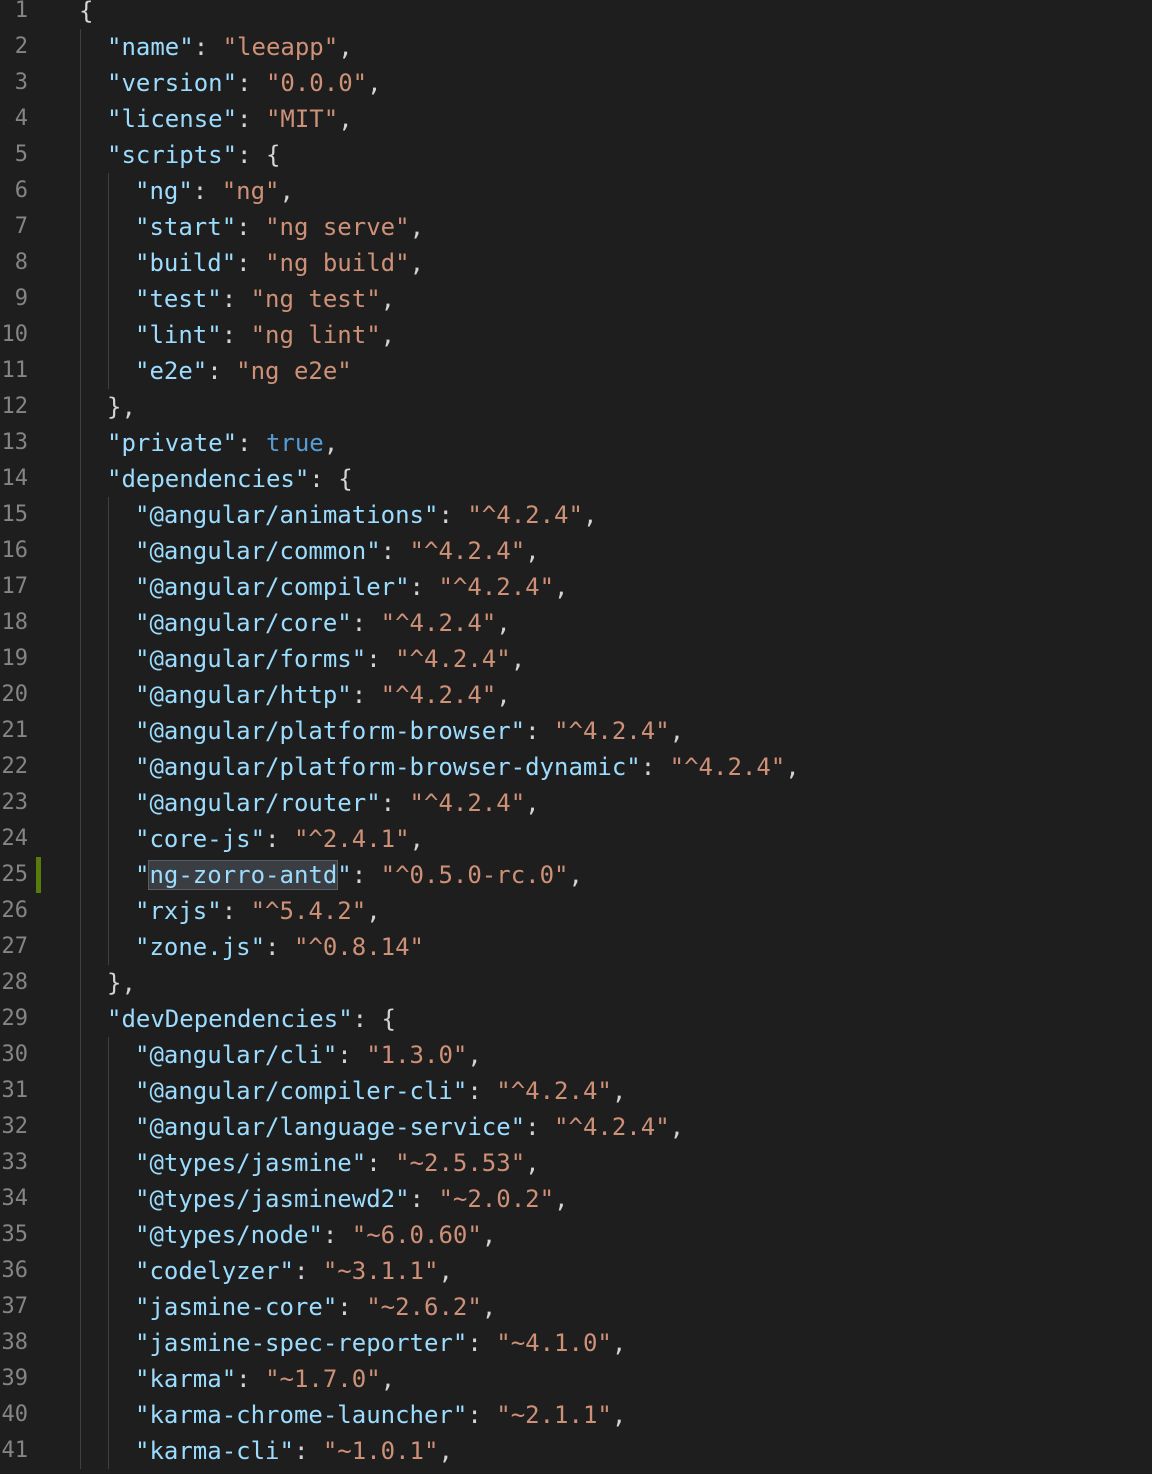  I want to click on line-number: 37, so click(15, 1306).